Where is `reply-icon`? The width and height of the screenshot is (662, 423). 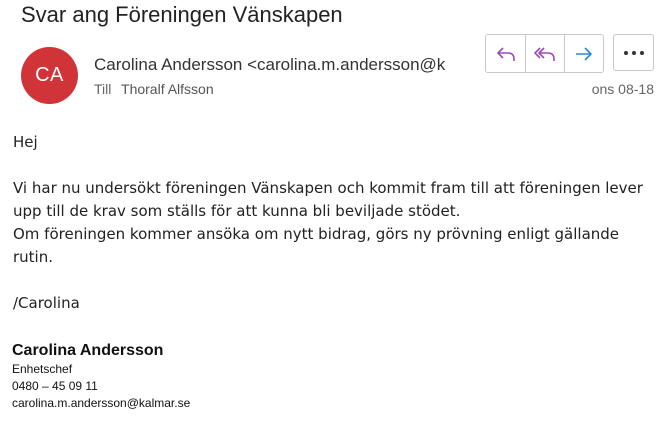
reply-icon is located at coordinates (505, 53).